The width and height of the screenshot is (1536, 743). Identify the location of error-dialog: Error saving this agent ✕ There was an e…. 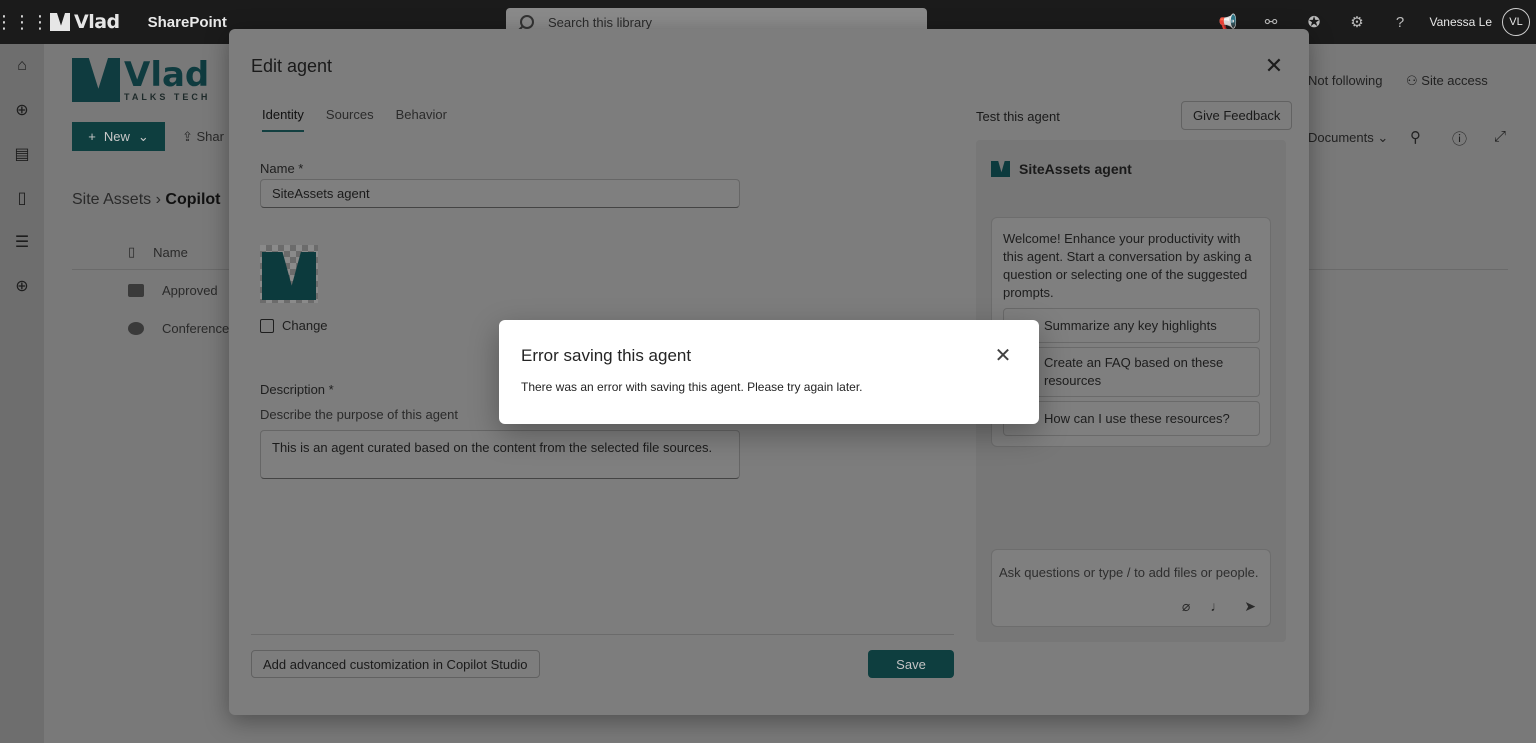
(769, 372).